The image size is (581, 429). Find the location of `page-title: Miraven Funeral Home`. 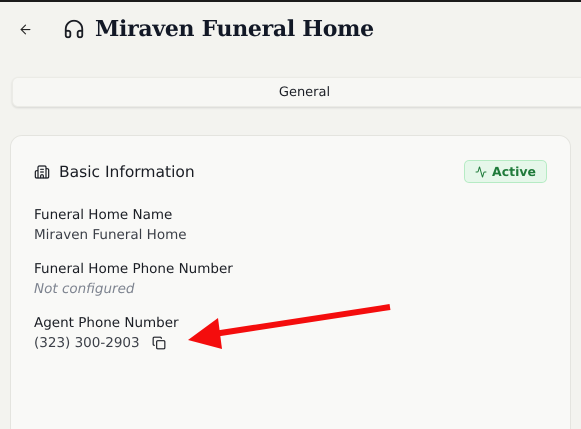

page-title: Miraven Funeral Home is located at coordinates (234, 29).